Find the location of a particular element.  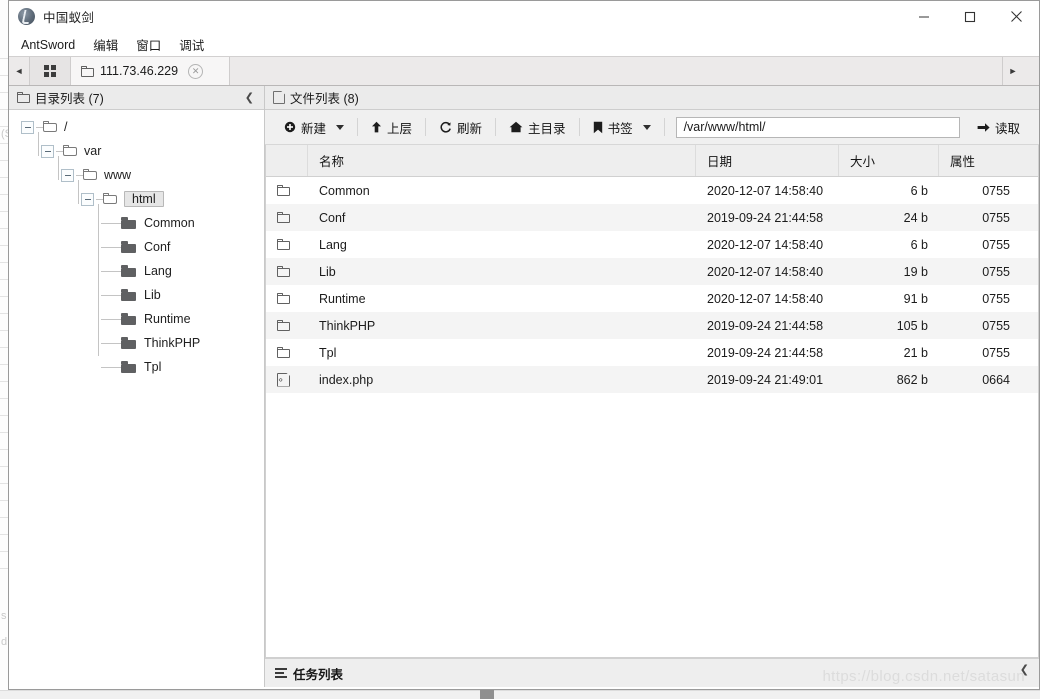

tree-node-label: / is located at coordinates (66, 127).